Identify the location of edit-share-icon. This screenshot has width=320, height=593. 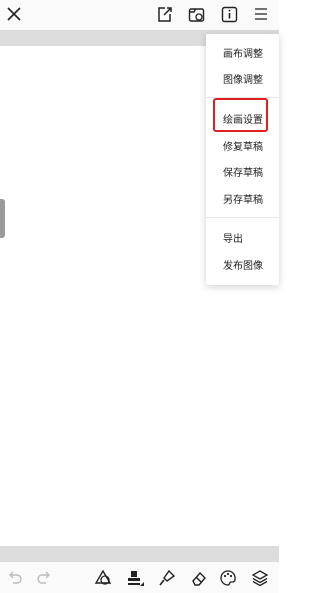
(164, 14).